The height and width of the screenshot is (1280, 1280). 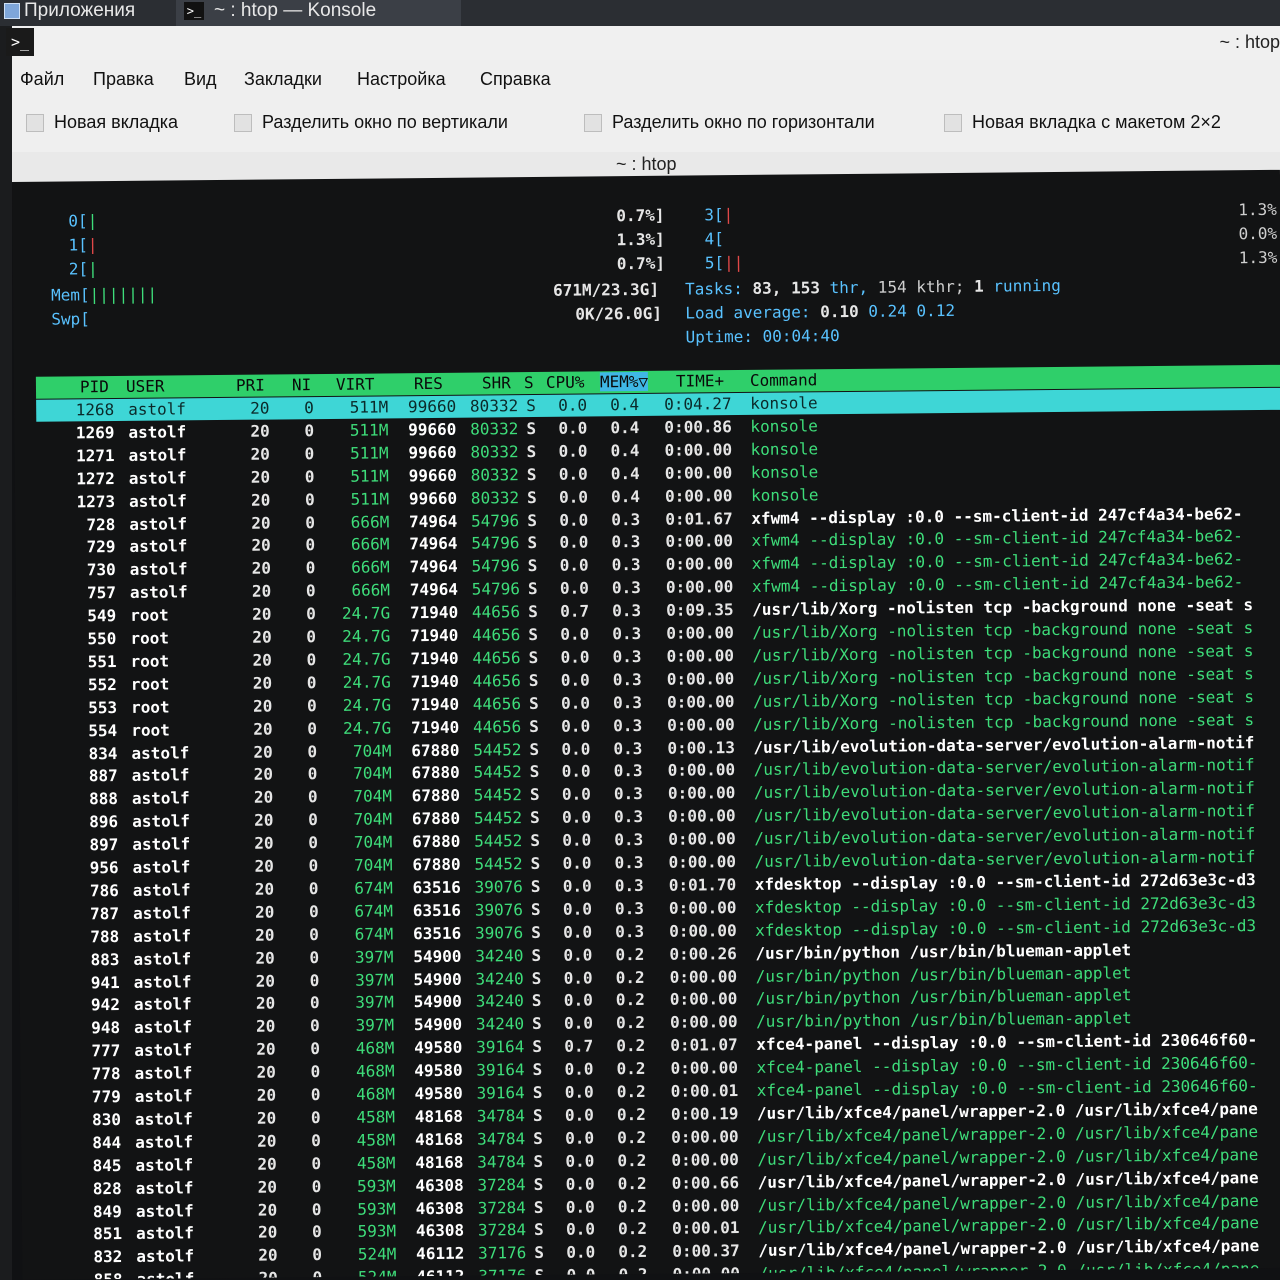 What do you see at coordinates (42, 79) in the screenshot?
I see `menu-file: Файл` at bounding box center [42, 79].